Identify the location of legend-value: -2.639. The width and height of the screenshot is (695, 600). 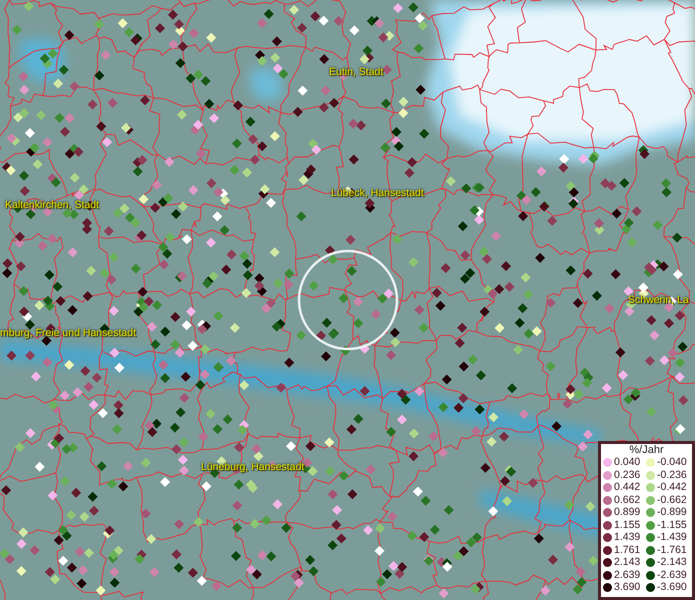
(672, 575).